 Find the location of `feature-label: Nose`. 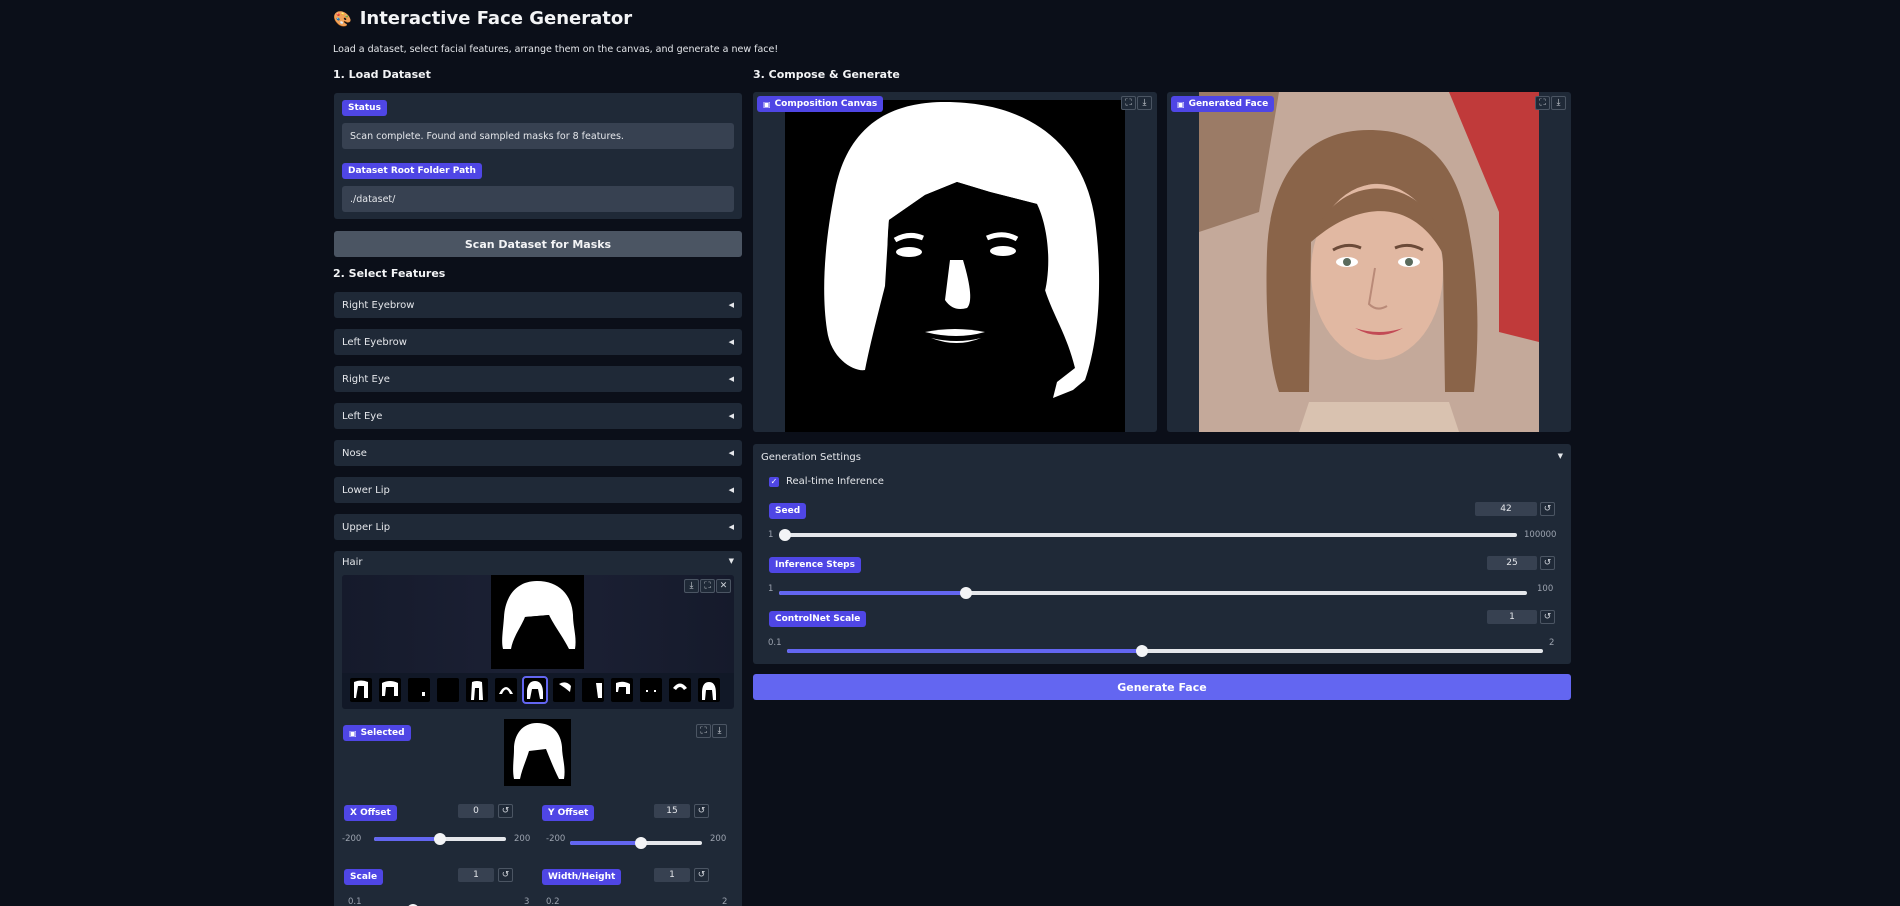

feature-label: Nose is located at coordinates (354, 453).